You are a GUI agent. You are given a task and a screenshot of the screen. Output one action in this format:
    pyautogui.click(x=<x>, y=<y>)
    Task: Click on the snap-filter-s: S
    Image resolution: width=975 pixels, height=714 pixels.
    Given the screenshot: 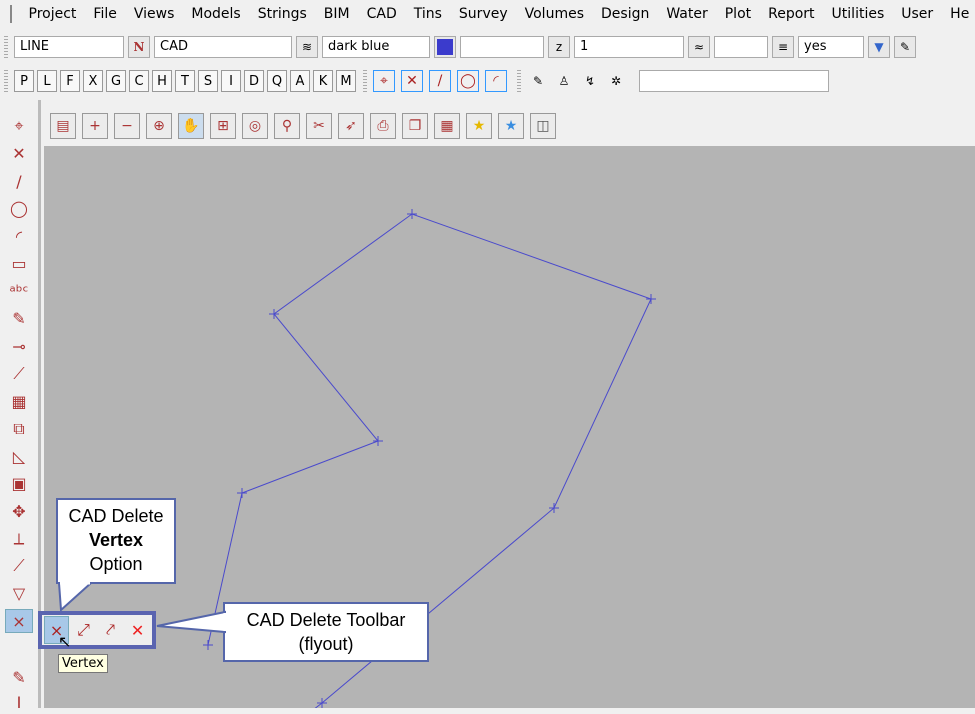 What is the action you would take?
    pyautogui.click(x=208, y=81)
    